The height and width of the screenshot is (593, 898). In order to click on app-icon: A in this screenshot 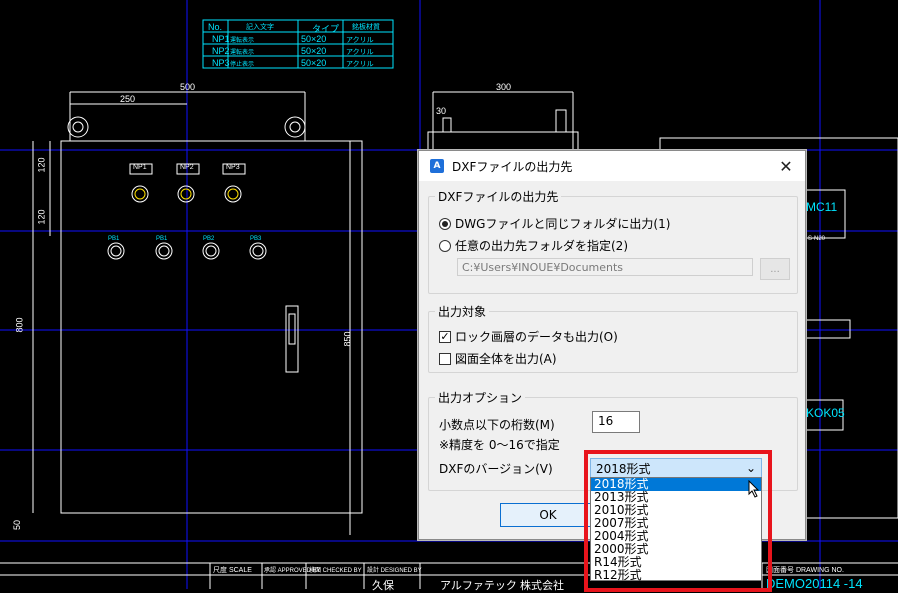, I will do `click(437, 166)`.